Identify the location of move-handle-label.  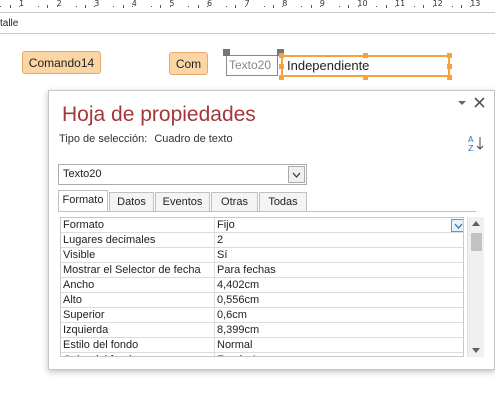
(226, 52).